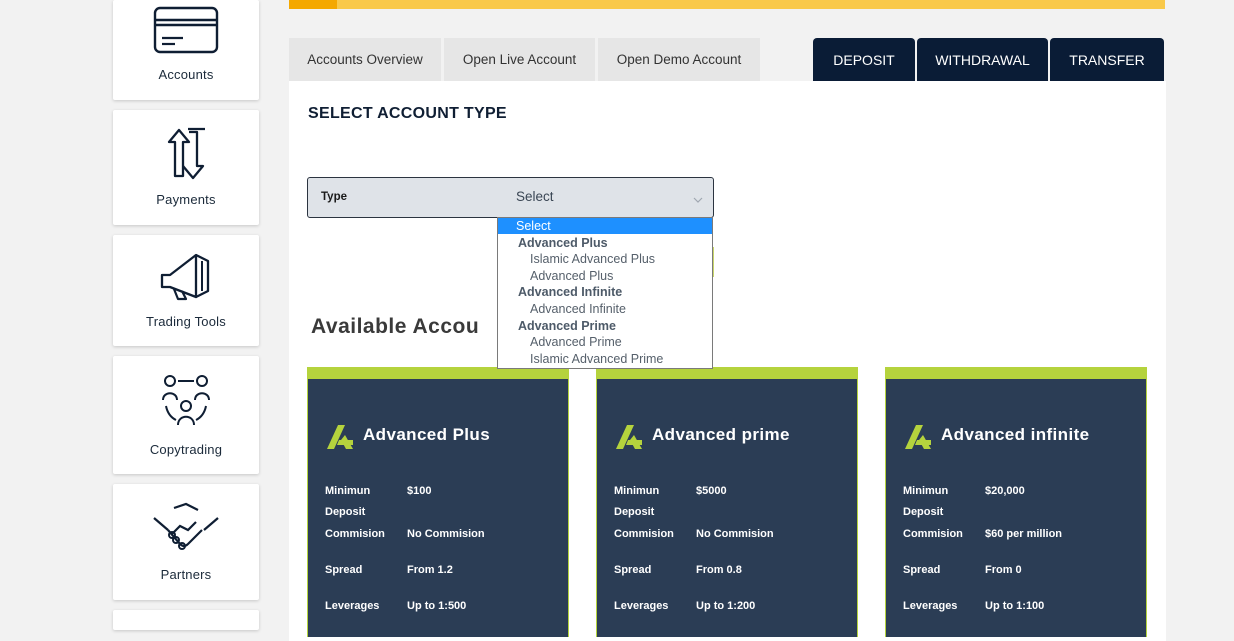 The width and height of the screenshot is (1234, 641). I want to click on account-name: Advanced infinite, so click(1015, 434).